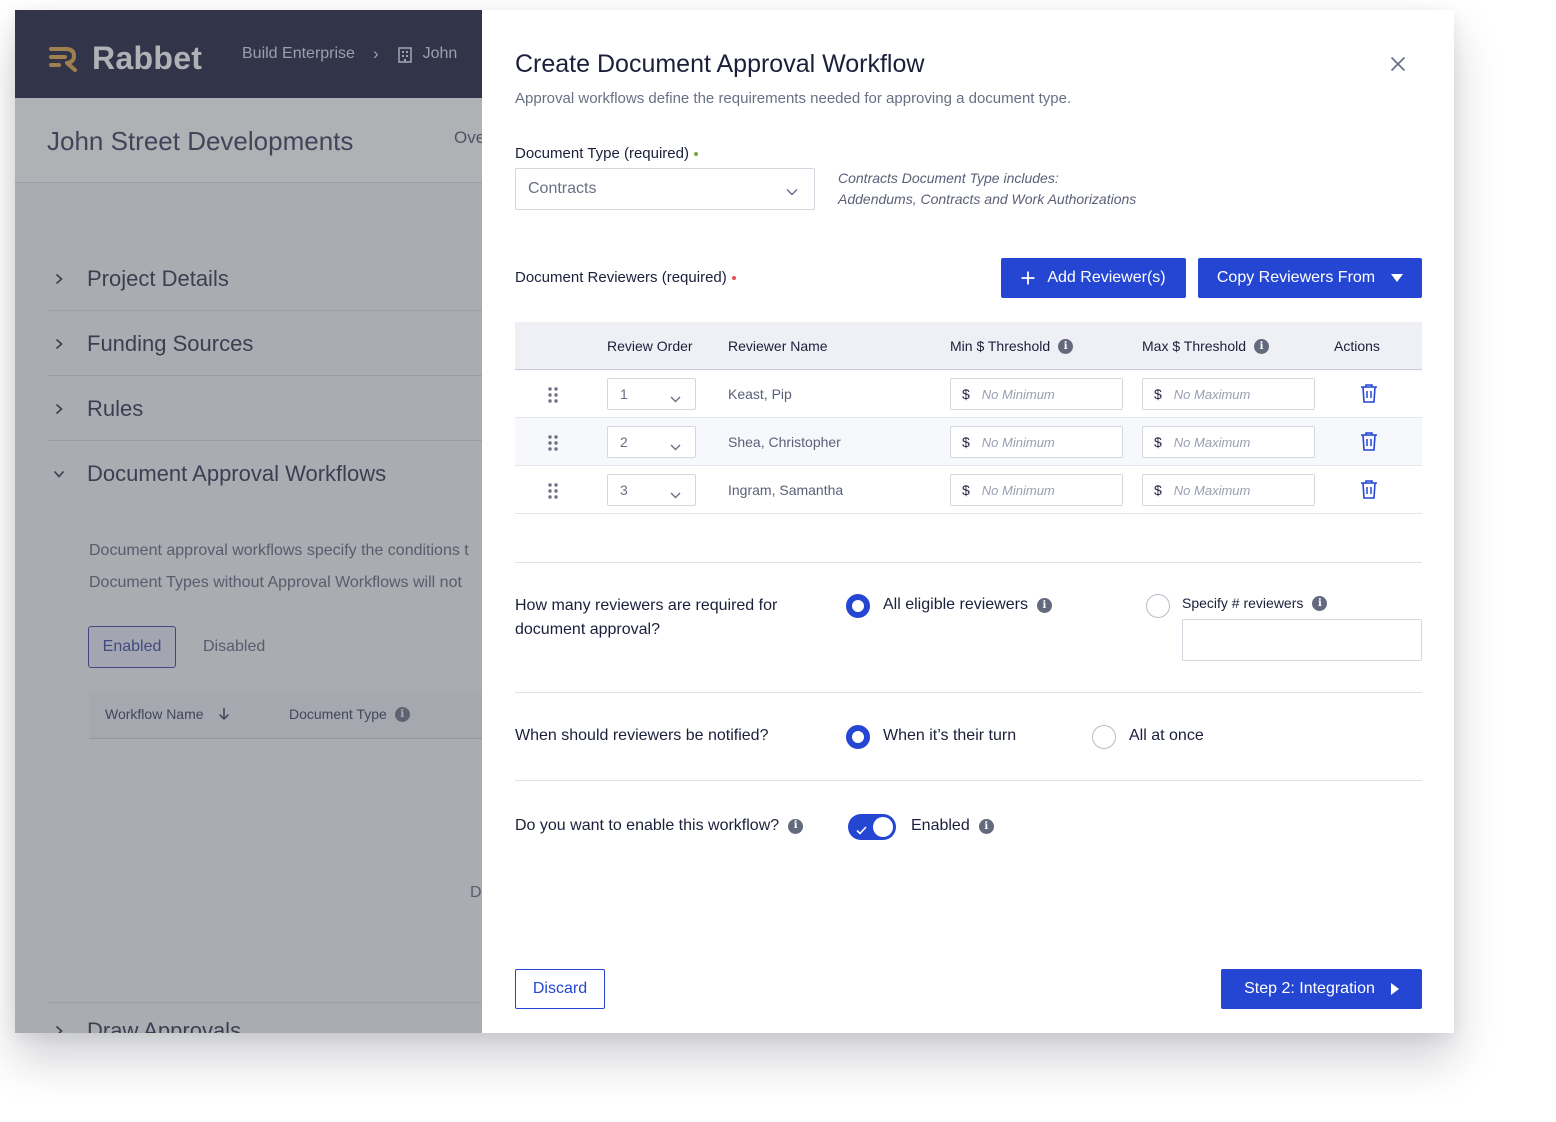 The height and width of the screenshot is (1122, 1556). Describe the element at coordinates (1309, 988) in the screenshot. I see `button-label: Step 2: Integration` at that location.